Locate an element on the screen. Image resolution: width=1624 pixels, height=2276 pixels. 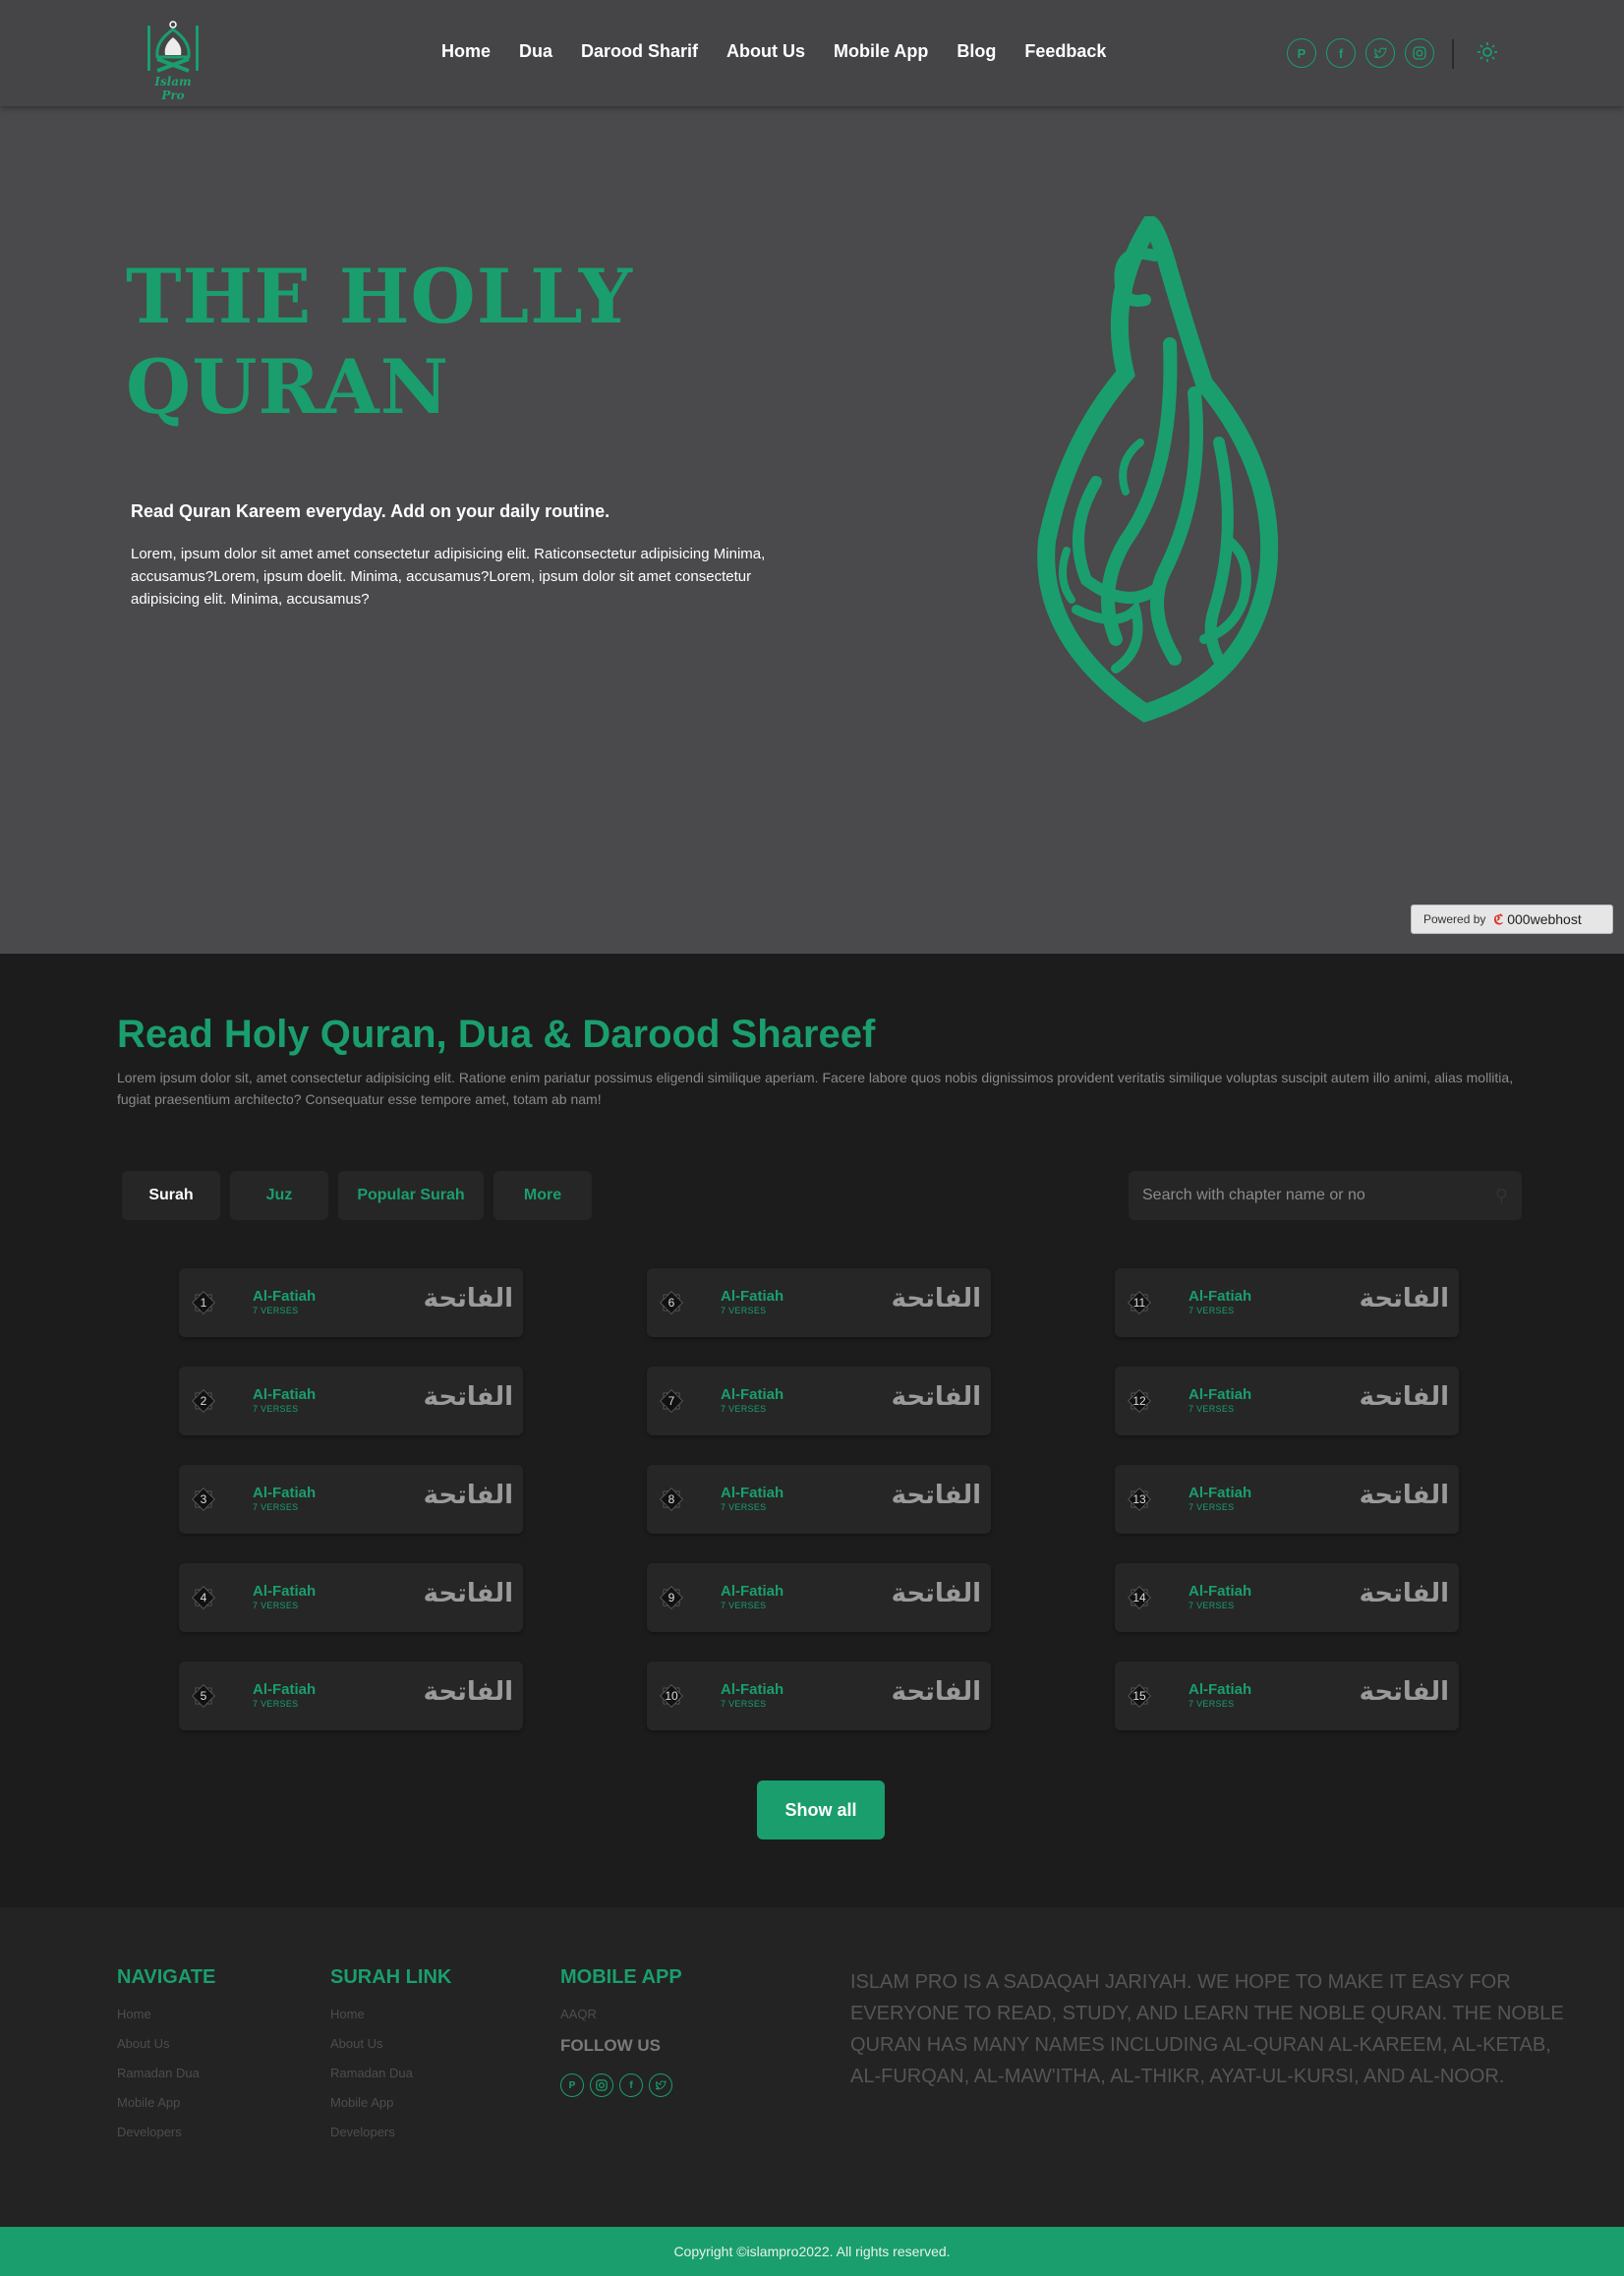
tab-more: More is located at coordinates (542, 1195).